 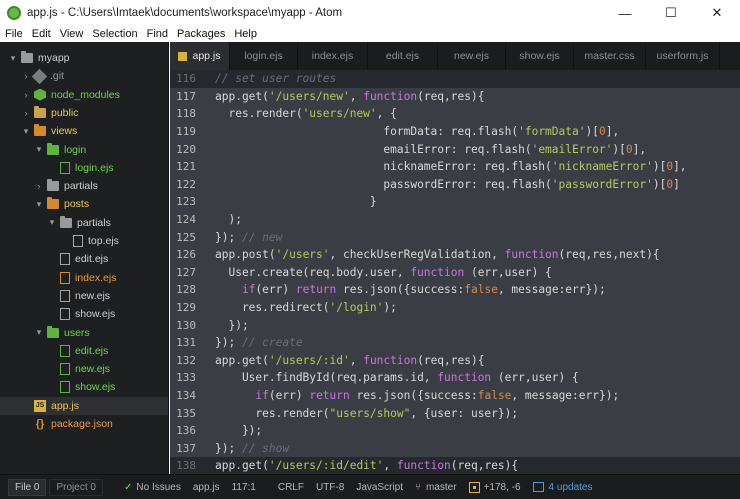 I want to click on line-number: 133, so click(x=192, y=377).